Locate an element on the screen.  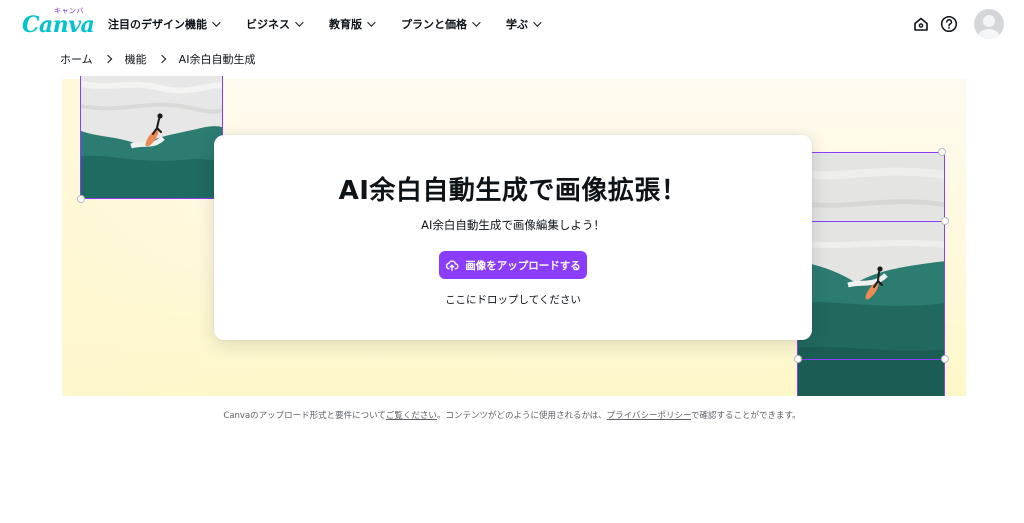
canva-logo: キャンバ Canva is located at coordinates (57, 22).